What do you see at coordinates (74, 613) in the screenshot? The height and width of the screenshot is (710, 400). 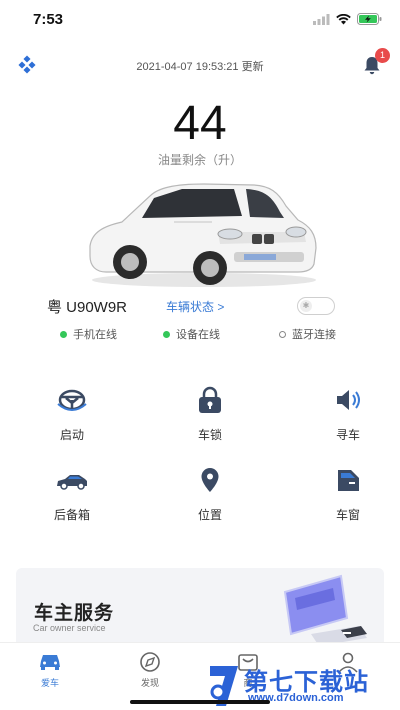 I see `service-title: 车主服务` at bounding box center [74, 613].